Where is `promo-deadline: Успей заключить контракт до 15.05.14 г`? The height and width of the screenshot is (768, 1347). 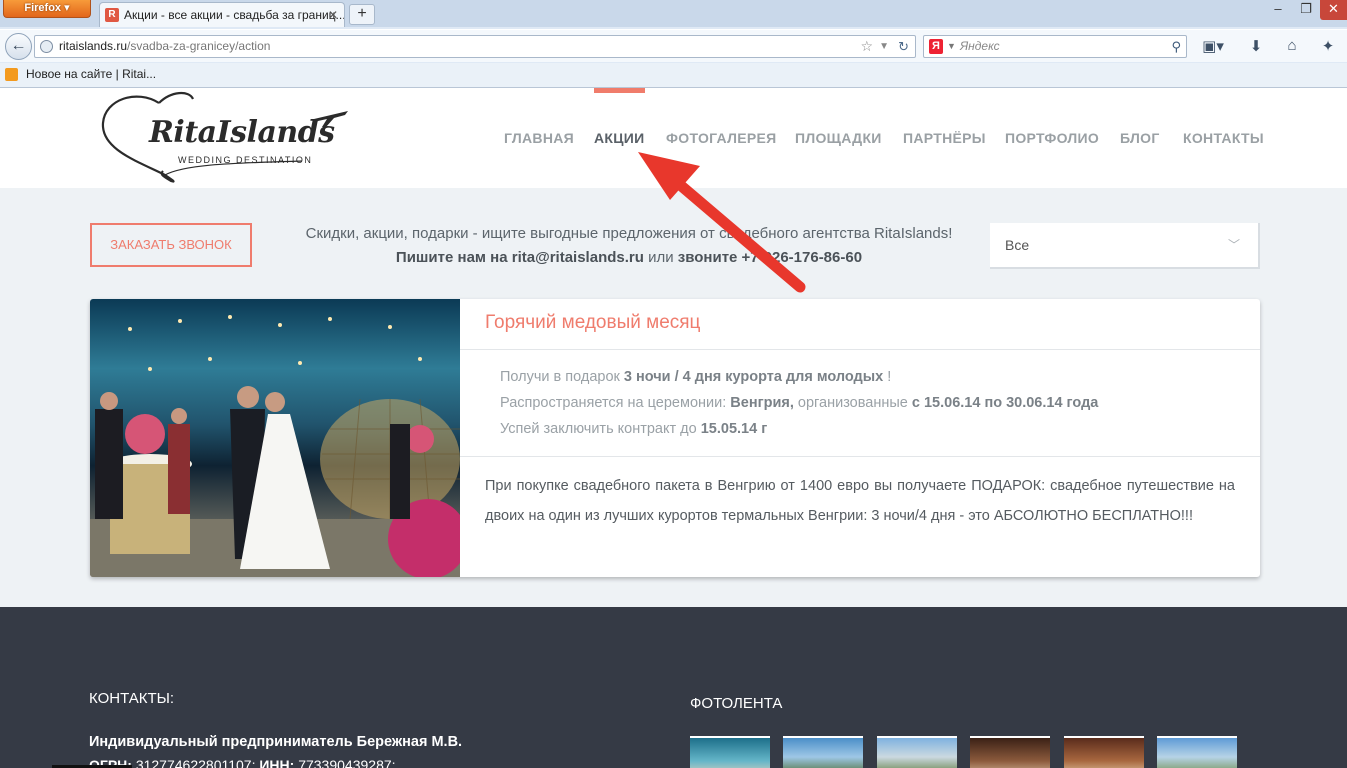
promo-deadline: Успей заключить контракт до 15.05.14 г is located at coordinates (633, 429).